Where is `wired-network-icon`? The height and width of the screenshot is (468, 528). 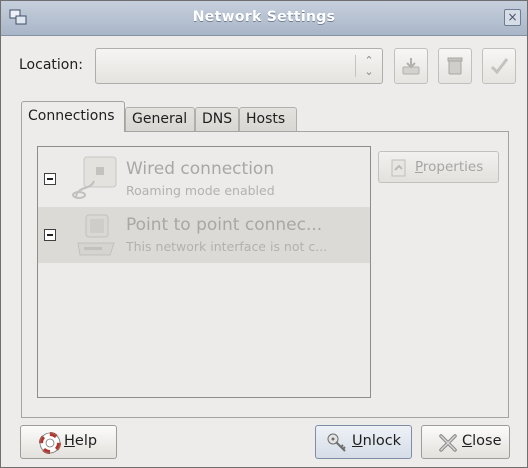 wired-network-icon is located at coordinates (94, 177).